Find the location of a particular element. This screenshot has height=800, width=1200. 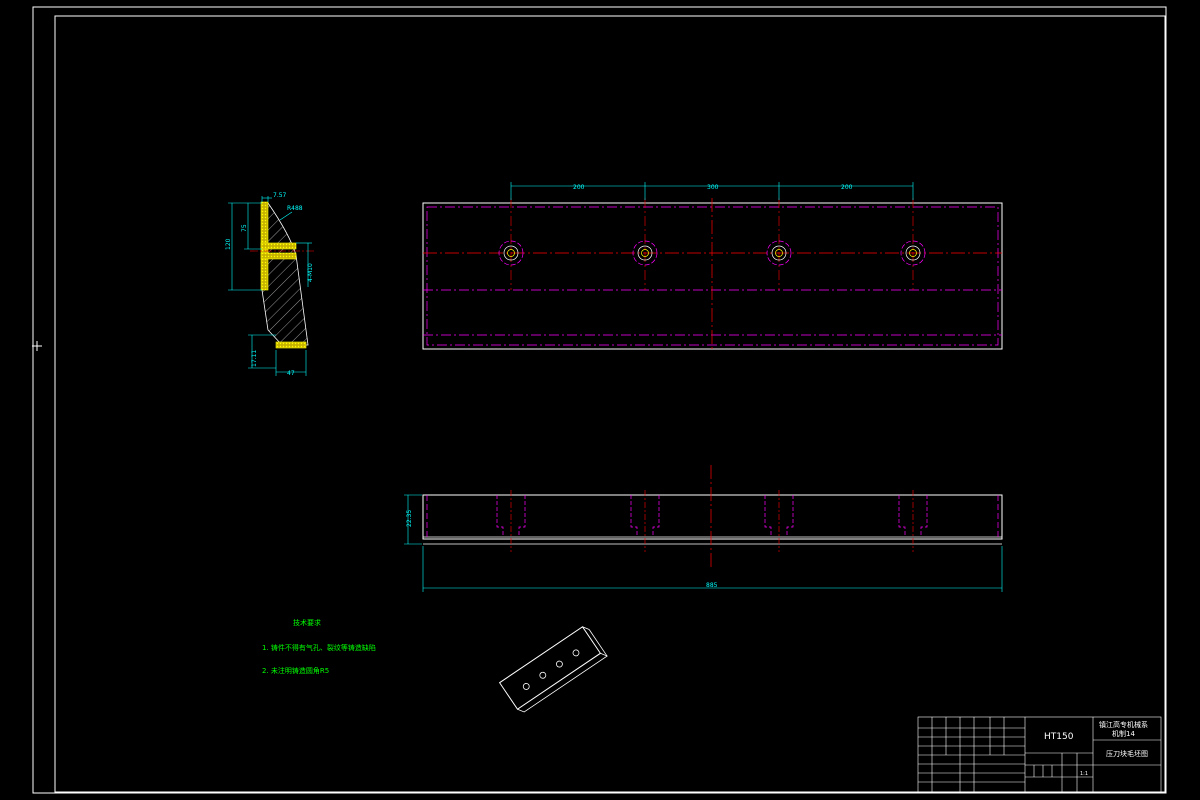

dim-height-upper: 75 is located at coordinates (244, 228).